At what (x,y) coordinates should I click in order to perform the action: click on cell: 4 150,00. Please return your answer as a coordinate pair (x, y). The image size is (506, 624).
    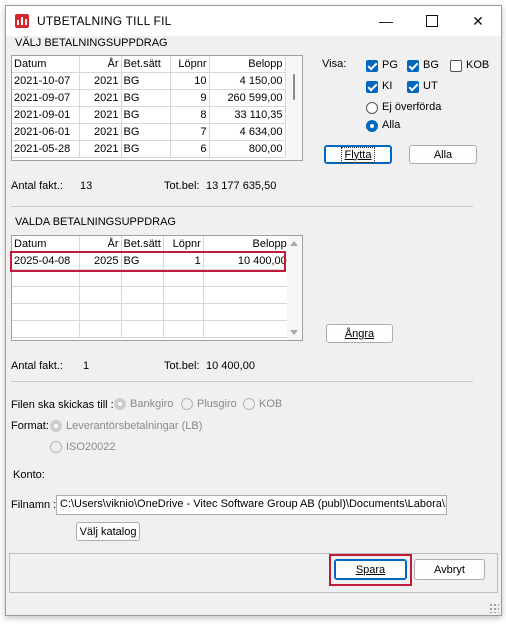
    Looking at the image, I should click on (247, 81).